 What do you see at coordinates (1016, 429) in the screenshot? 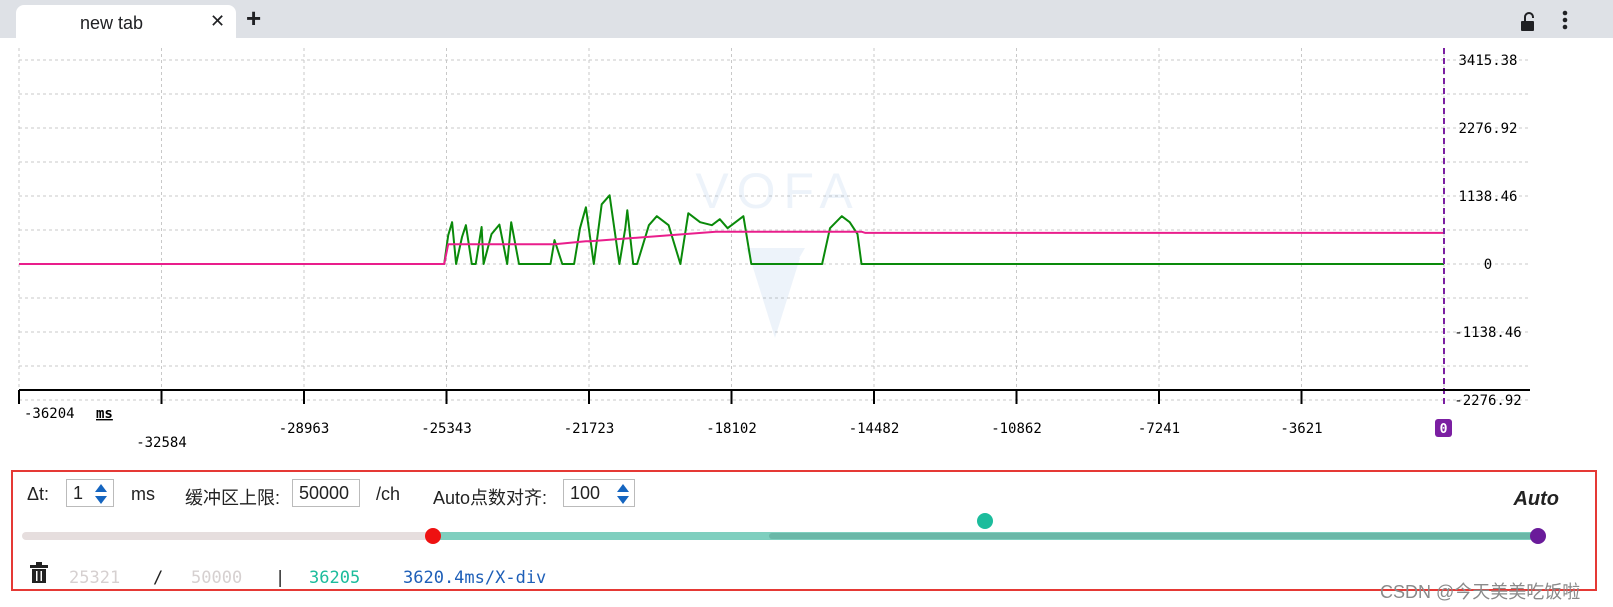
I see `x-tick-label: -10862` at bounding box center [1016, 429].